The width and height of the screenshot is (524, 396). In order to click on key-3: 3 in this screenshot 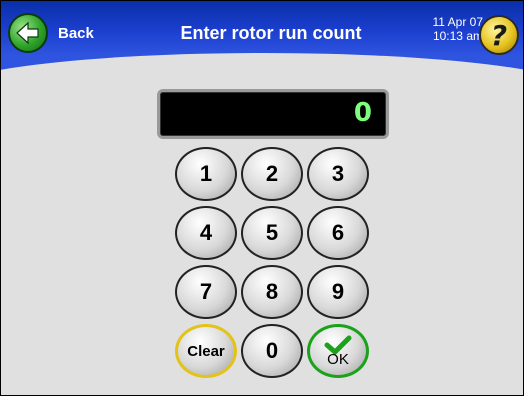, I will do `click(338, 174)`.